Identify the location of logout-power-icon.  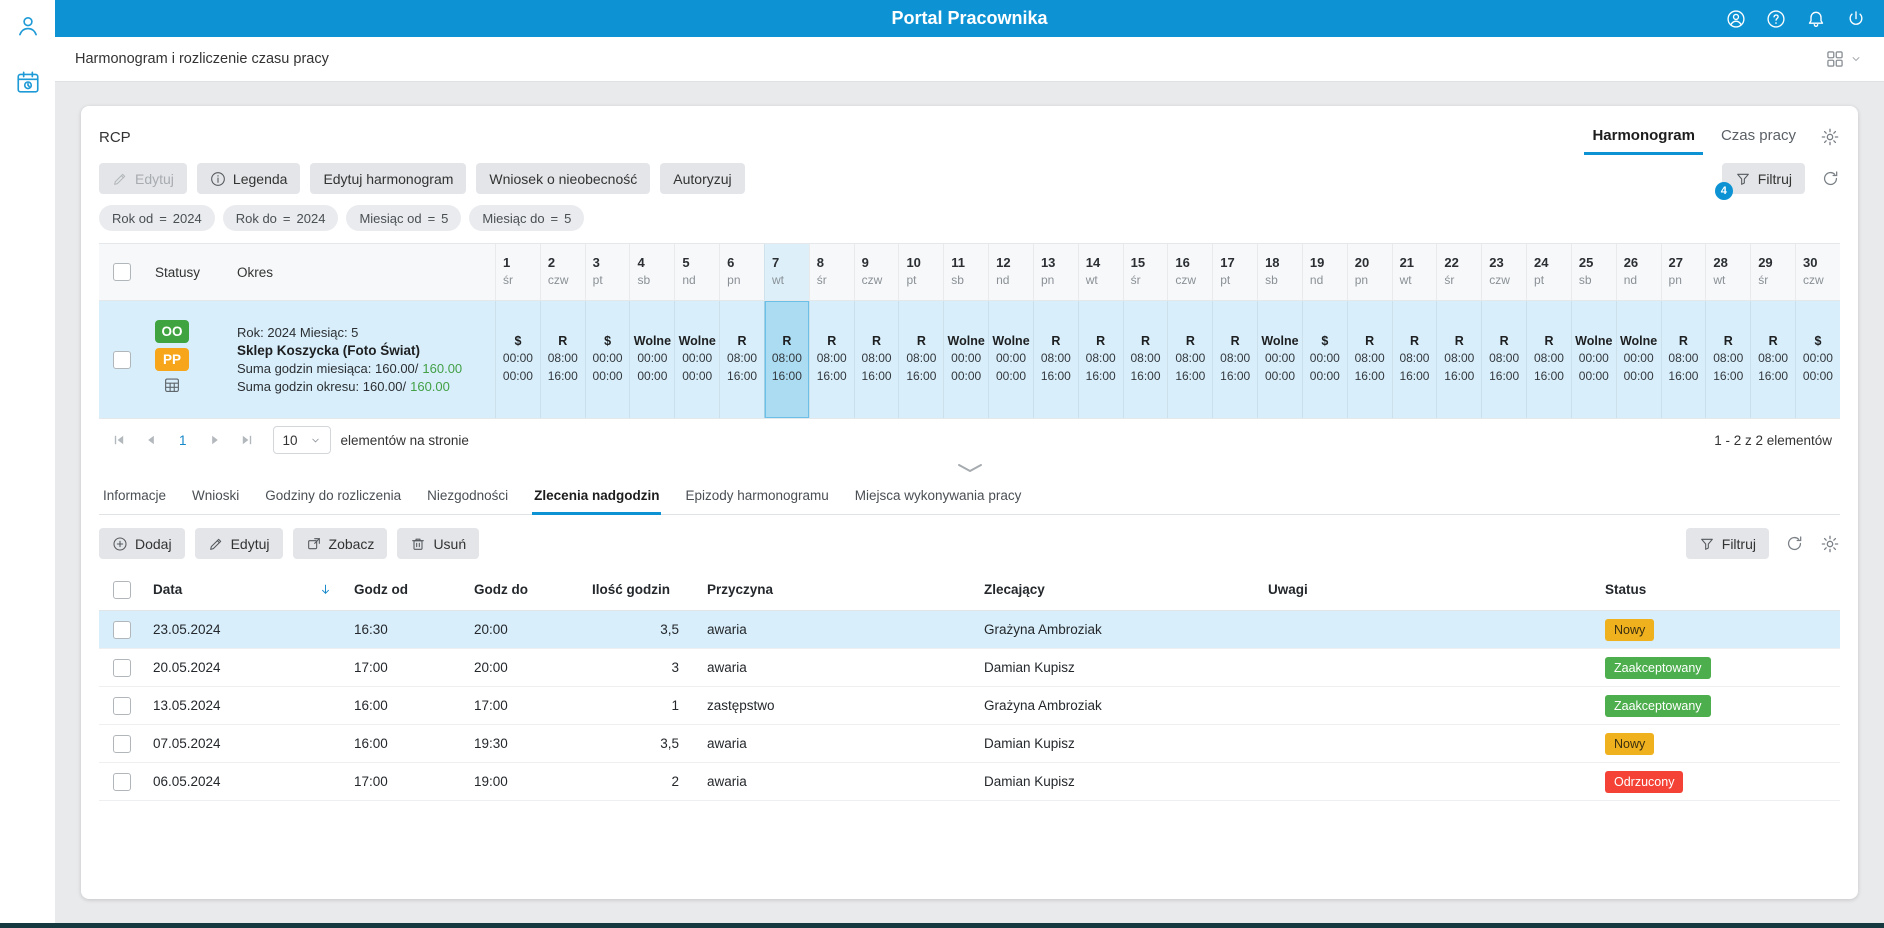
(1856, 19).